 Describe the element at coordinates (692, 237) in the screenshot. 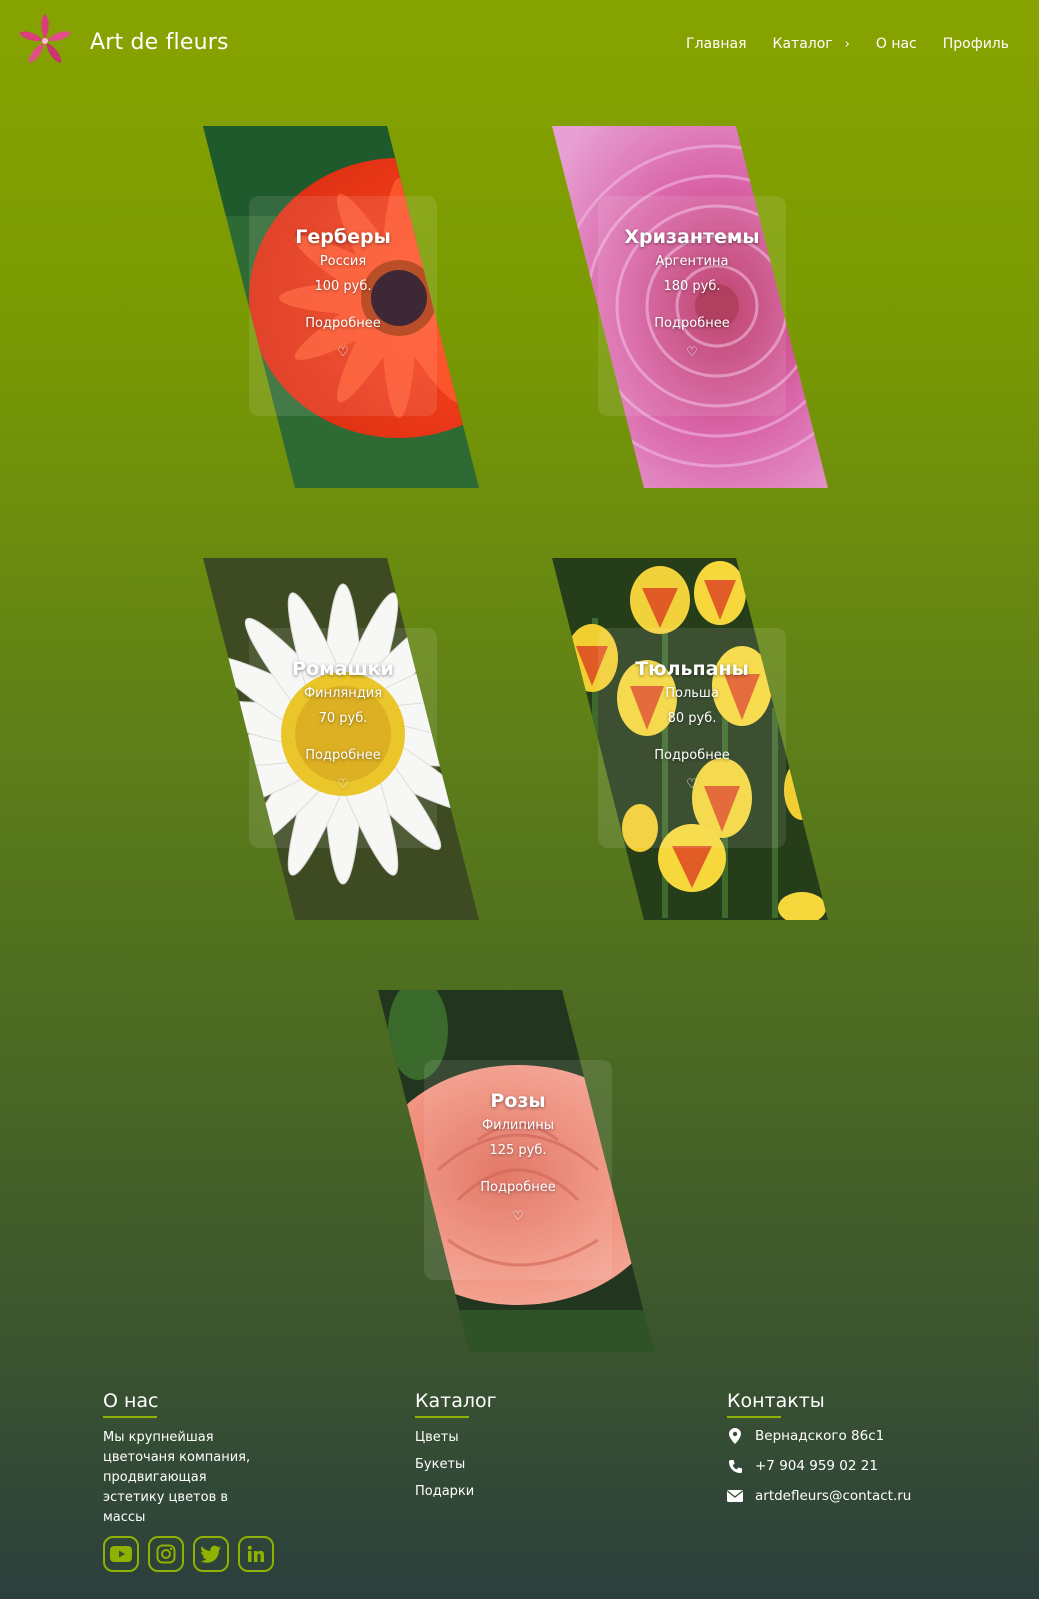

I see `card-title: Хризантемы` at that location.